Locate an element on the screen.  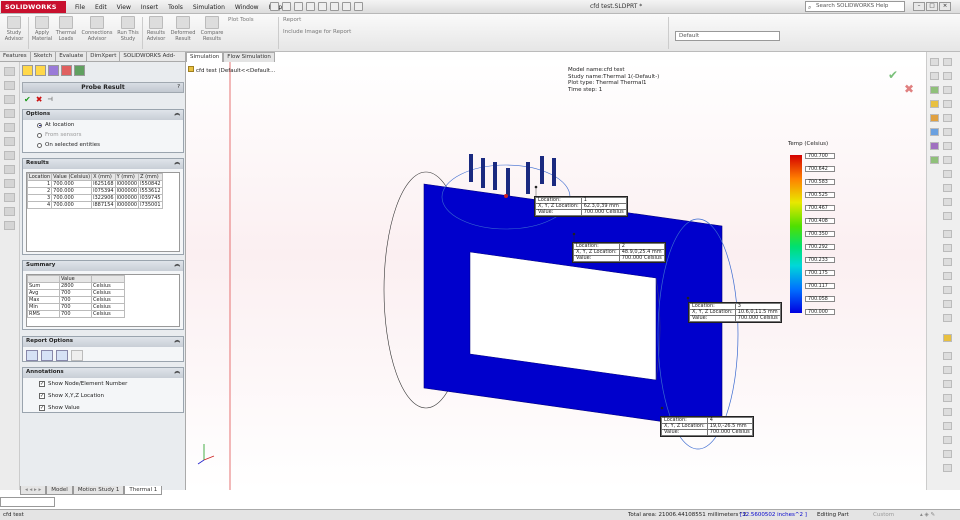
column-header: Value (Celsius) is located at coordinates (72, 177).